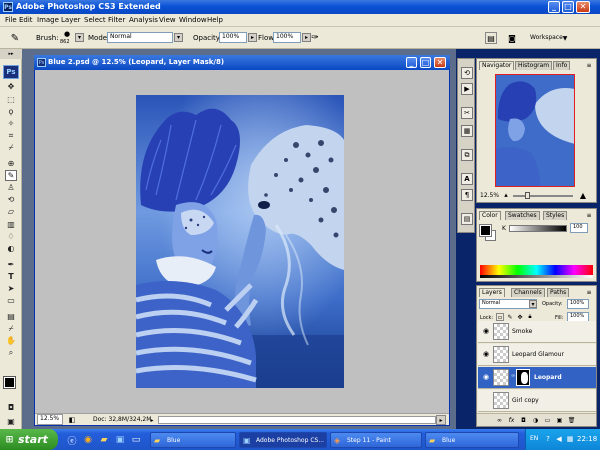 The image size is (600, 450). What do you see at coordinates (95, 20) in the screenshot?
I see `menu-select: Select` at bounding box center [95, 20].